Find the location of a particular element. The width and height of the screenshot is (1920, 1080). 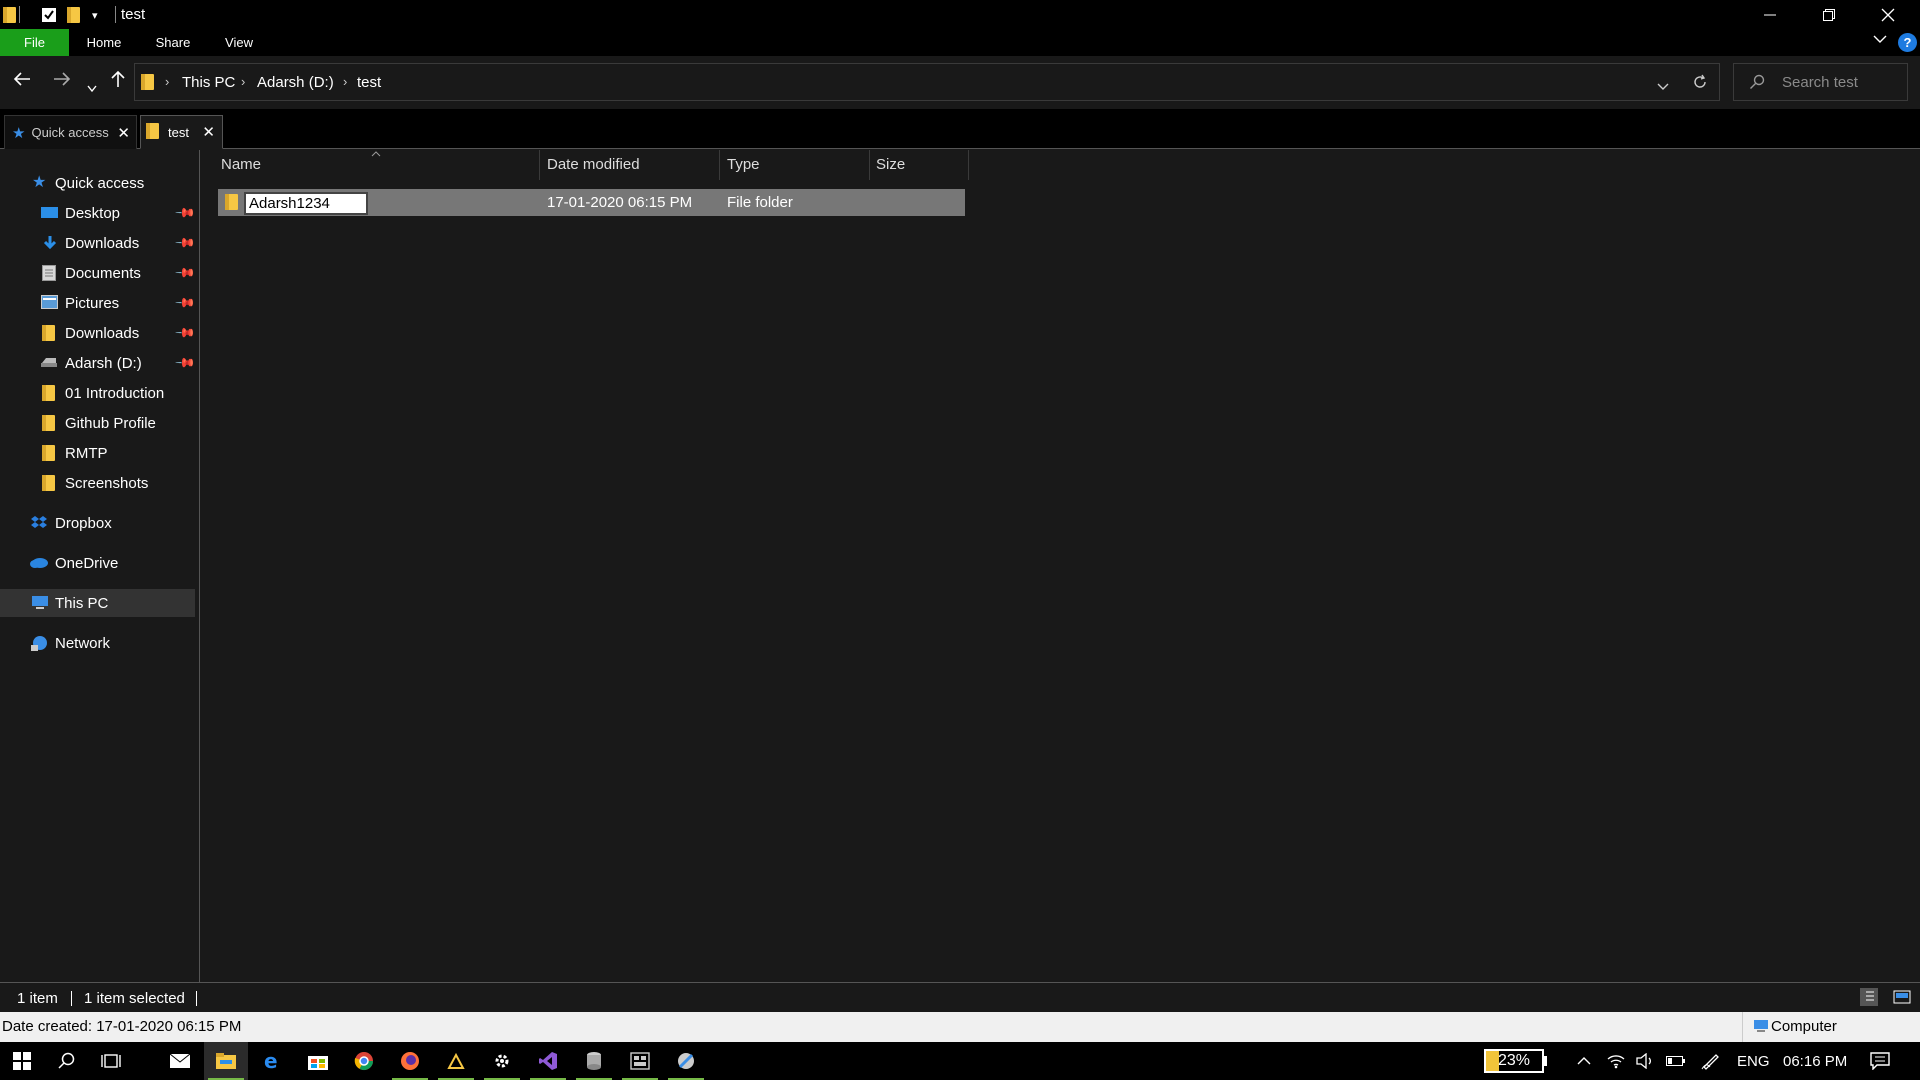

edge-icon: e is located at coordinates (272, 1061).